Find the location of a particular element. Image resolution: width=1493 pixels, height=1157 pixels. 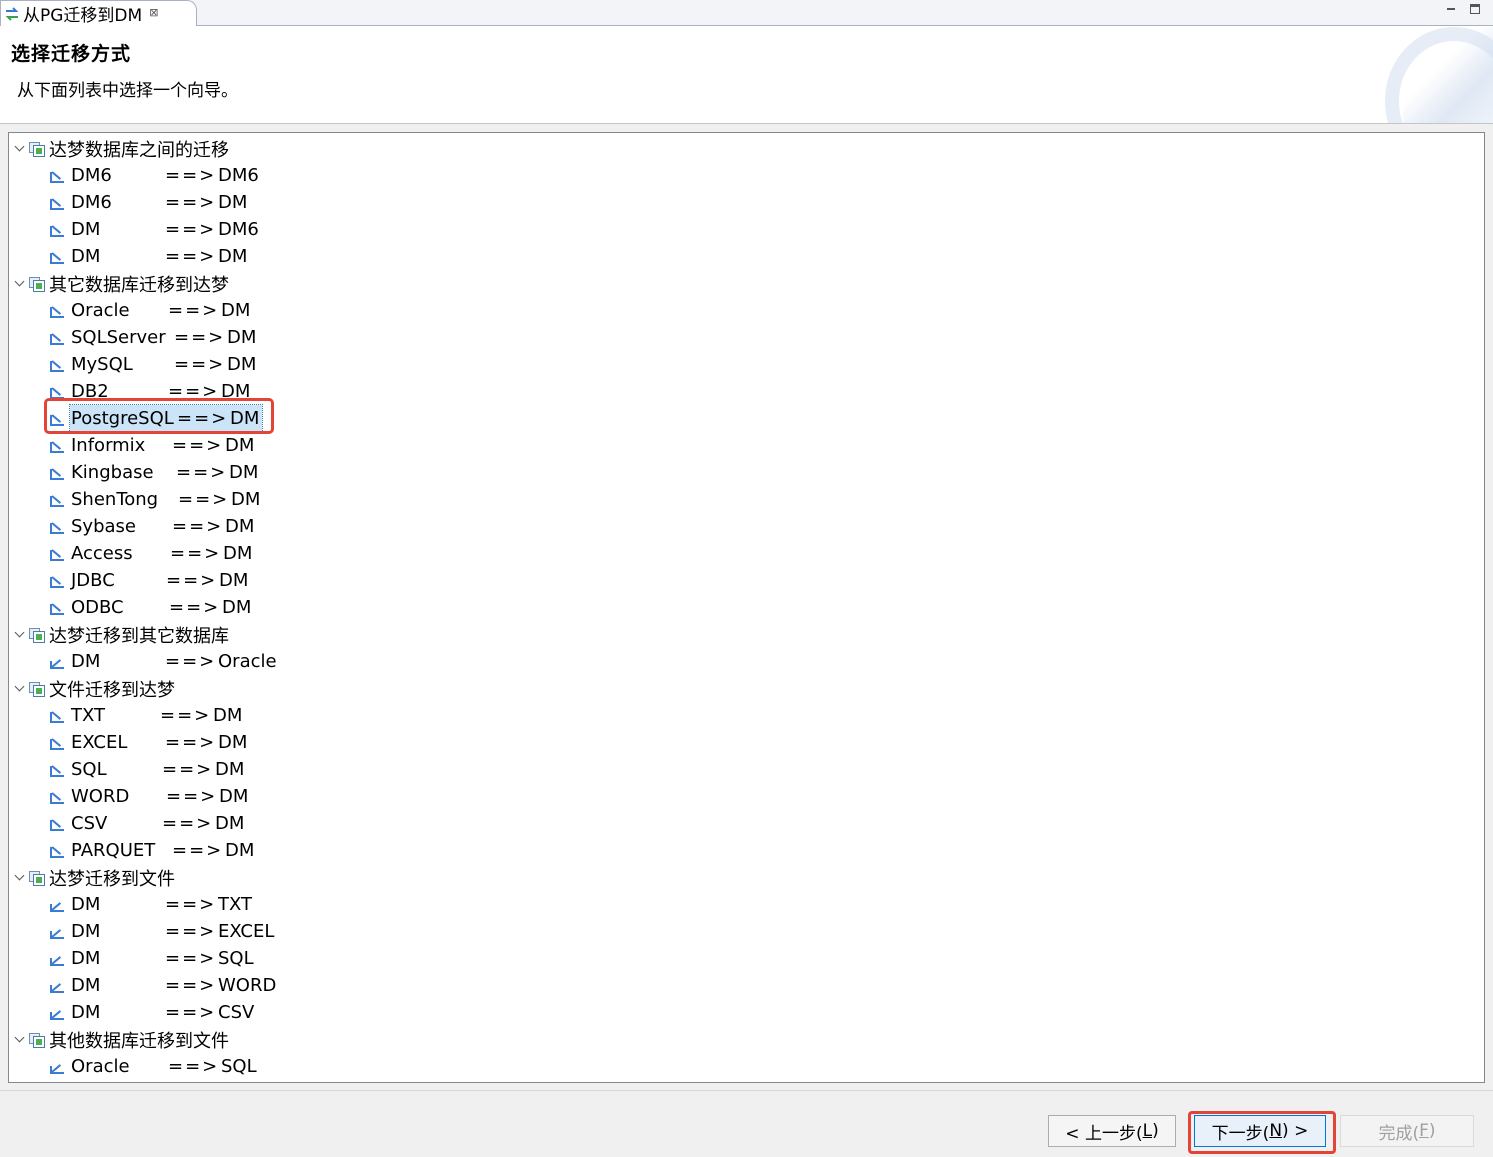

maximize-icon is located at coordinates (1475, 9).